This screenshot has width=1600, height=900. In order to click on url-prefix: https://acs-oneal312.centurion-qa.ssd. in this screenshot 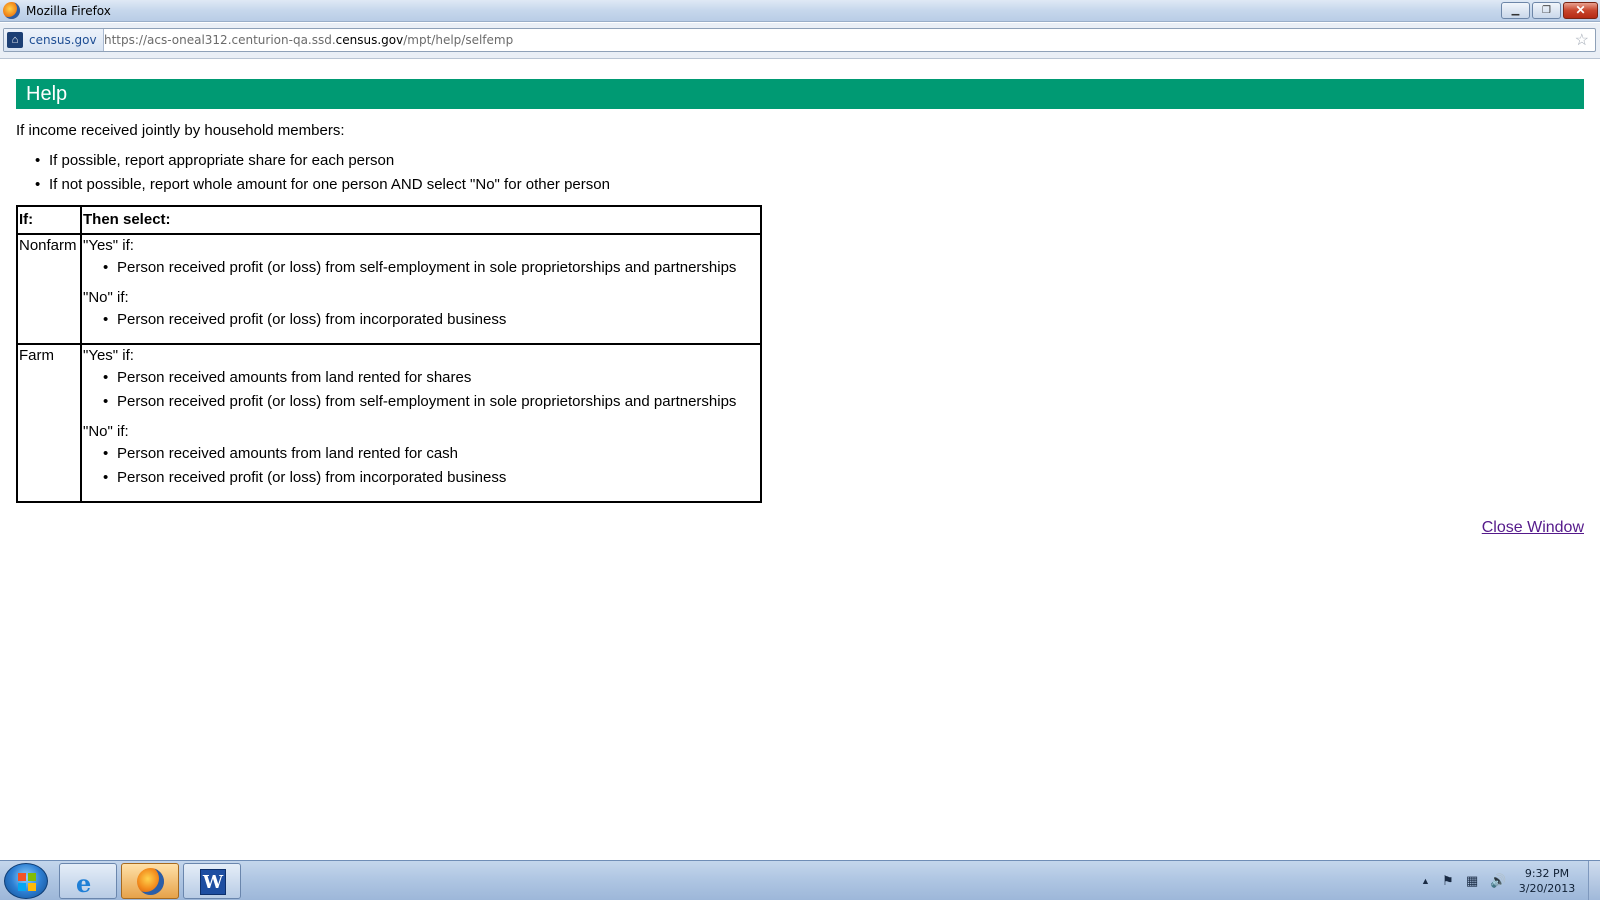, I will do `click(220, 40)`.